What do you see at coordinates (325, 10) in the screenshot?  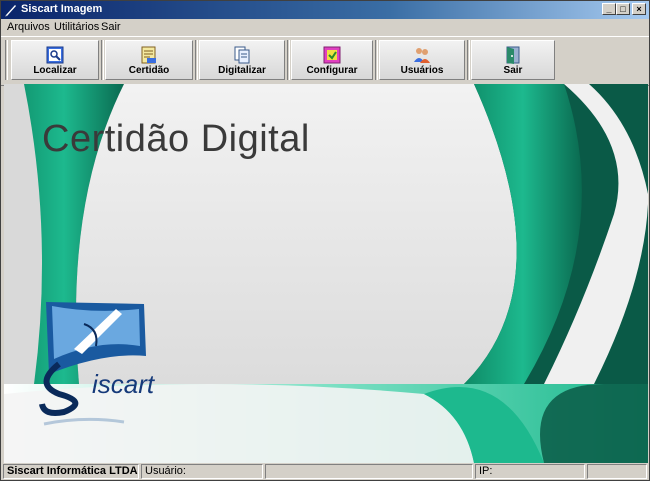 I see `title-bar: Siscart Imagem _ □ ×` at bounding box center [325, 10].